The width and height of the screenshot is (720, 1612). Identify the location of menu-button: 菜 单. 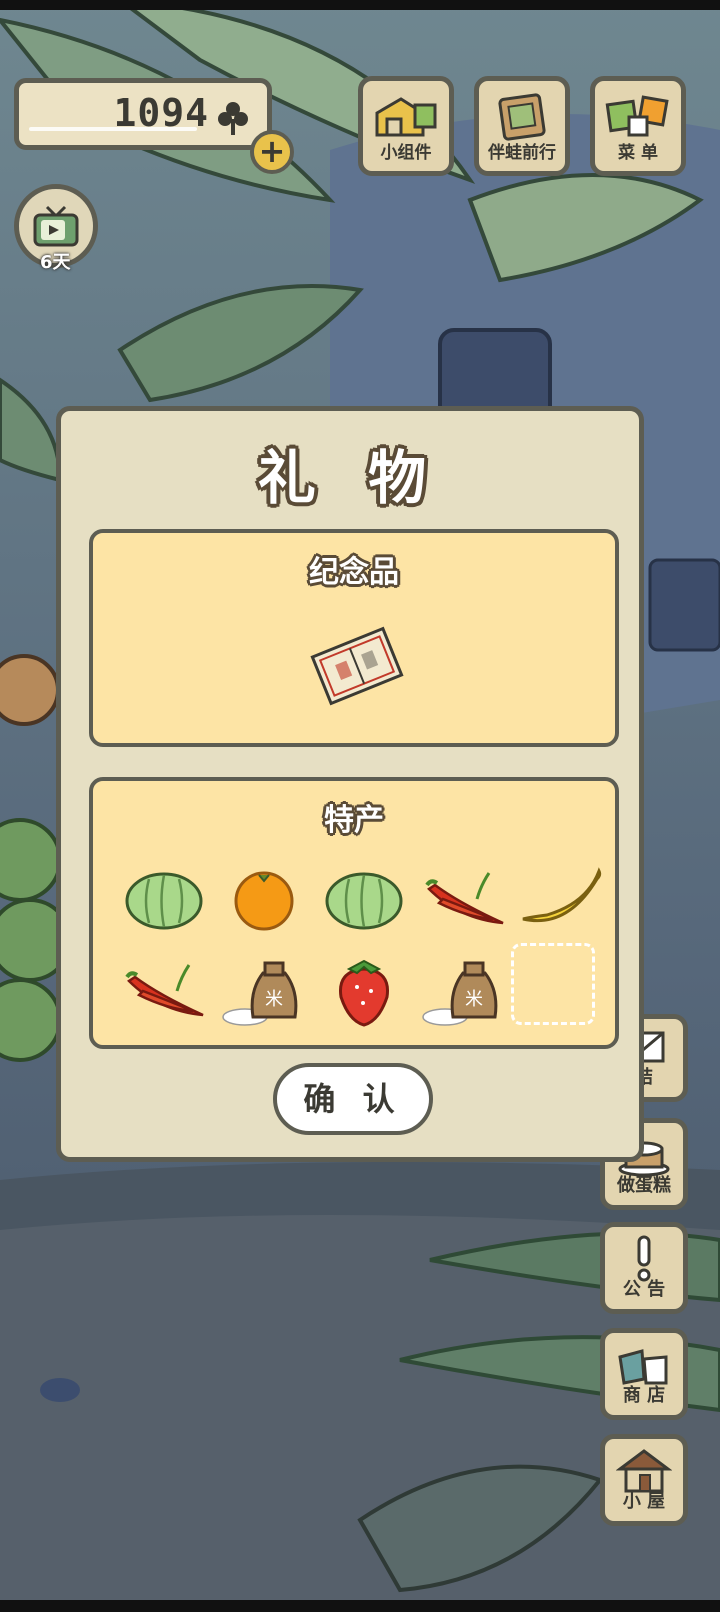
(638, 126).